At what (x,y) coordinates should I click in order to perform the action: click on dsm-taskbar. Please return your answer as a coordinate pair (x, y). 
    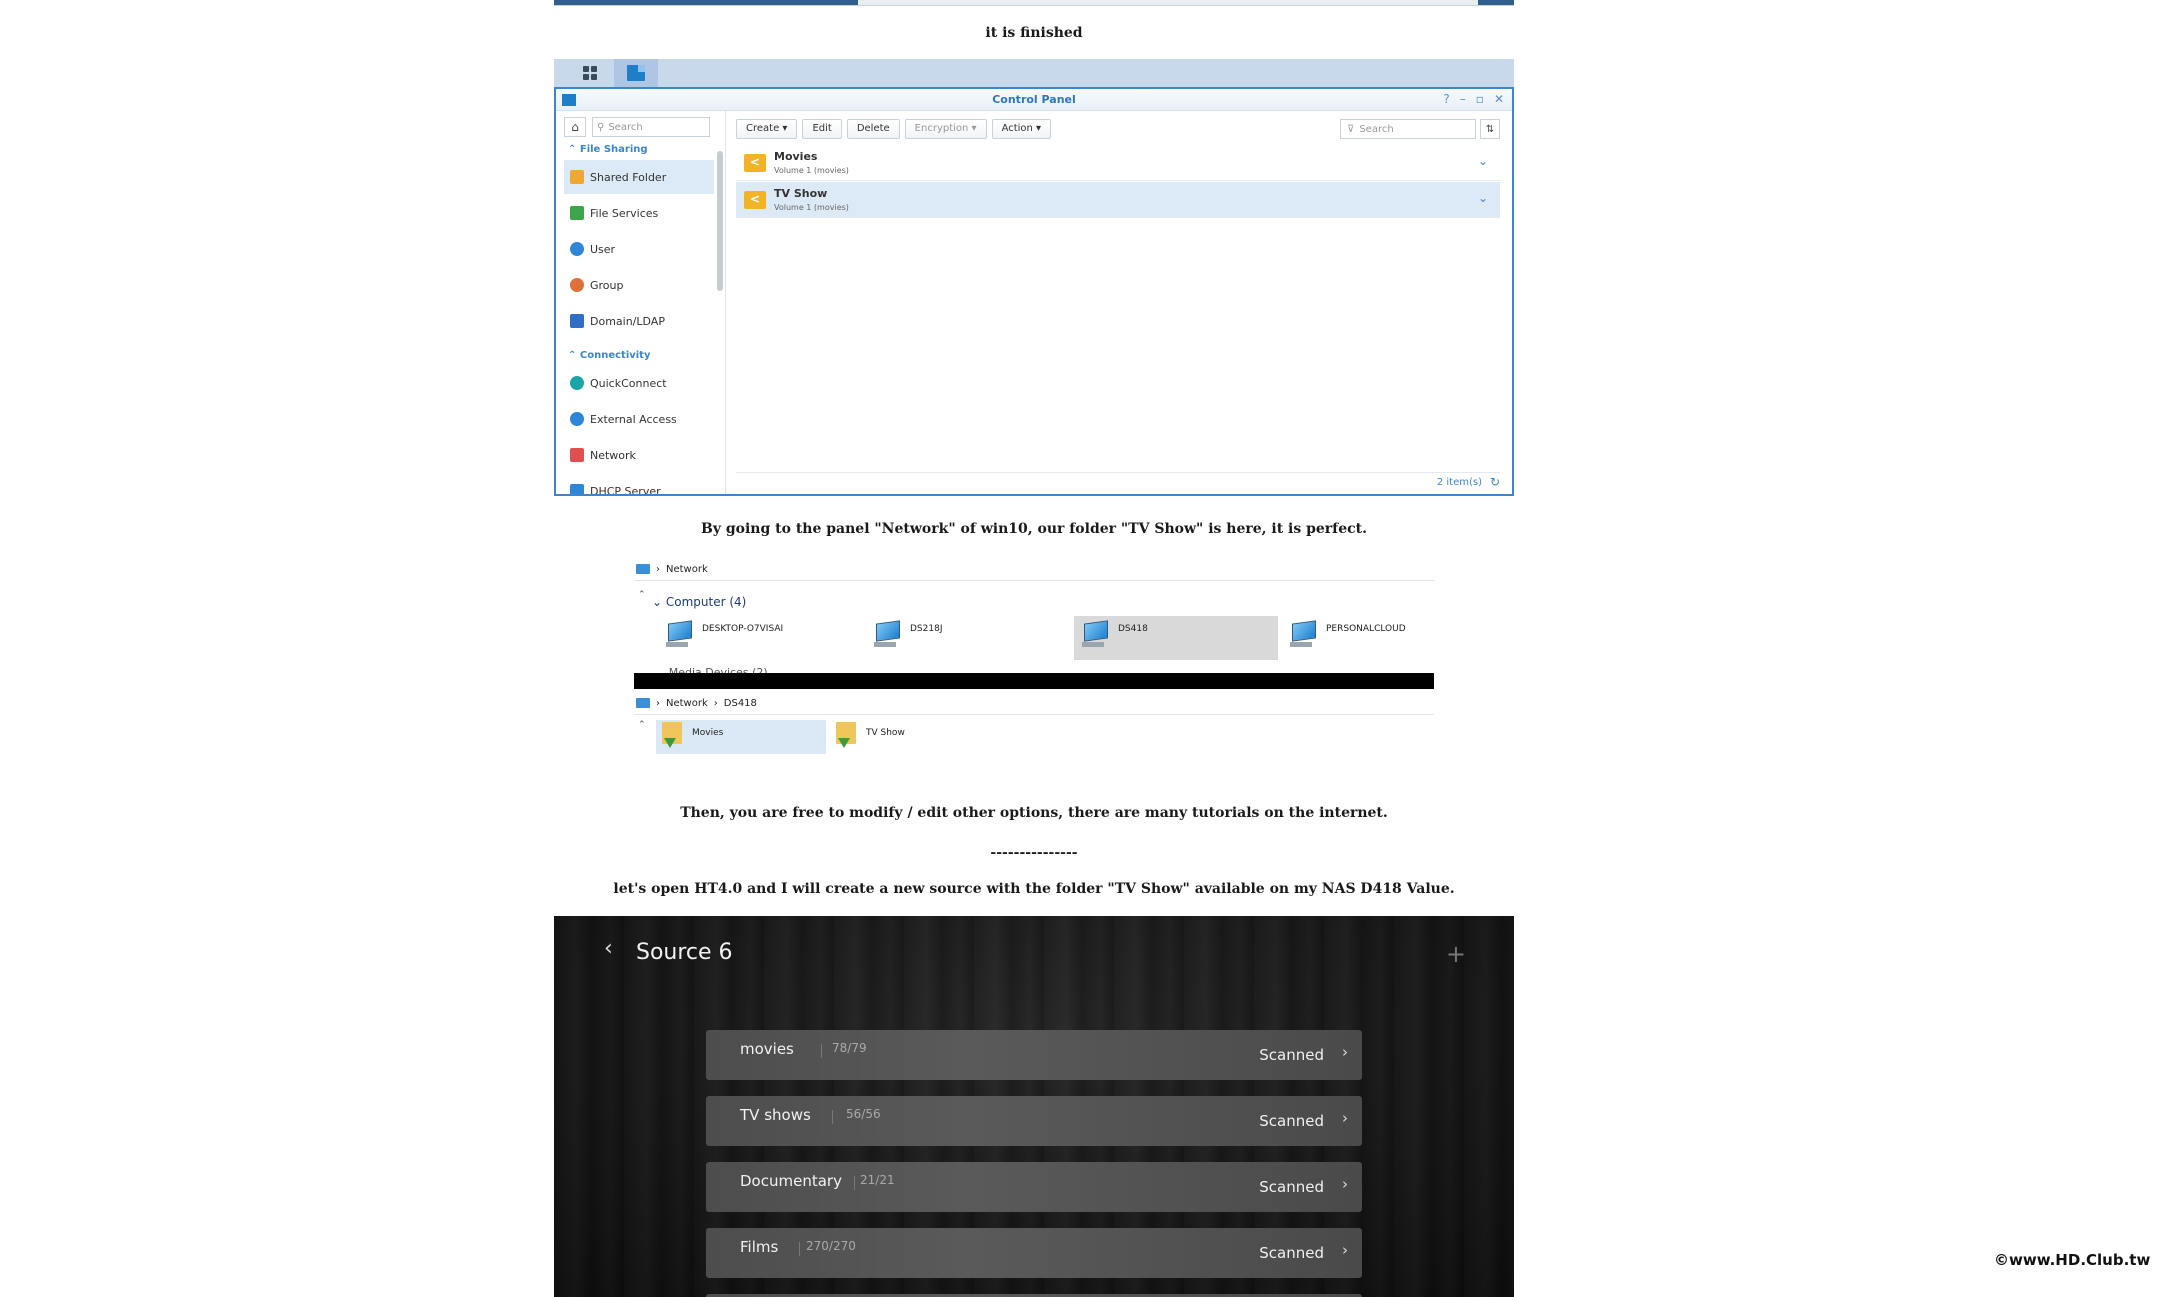
    Looking at the image, I should click on (1034, 73).